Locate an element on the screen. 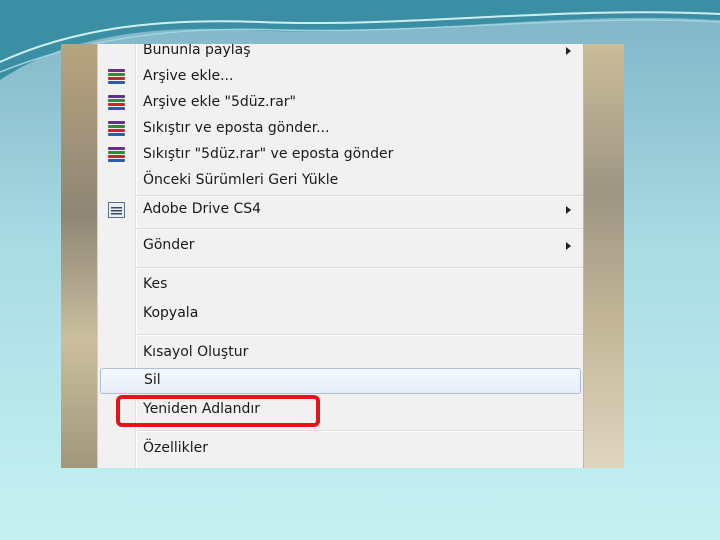  menu-item-adobe-drive: Adobe Drive CS4 is located at coordinates (340, 210).